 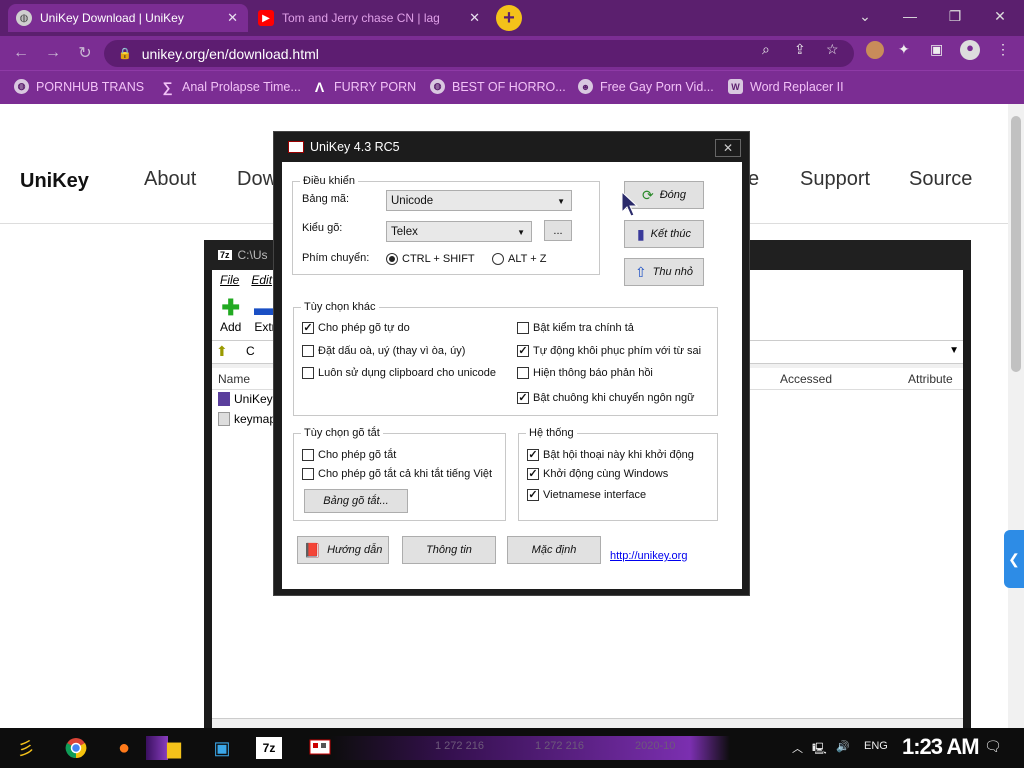 I want to click on checkbox-beep-on-switch: ✓ Bật chuông khi chuyển ngôn ngữ, so click(x=605, y=398).